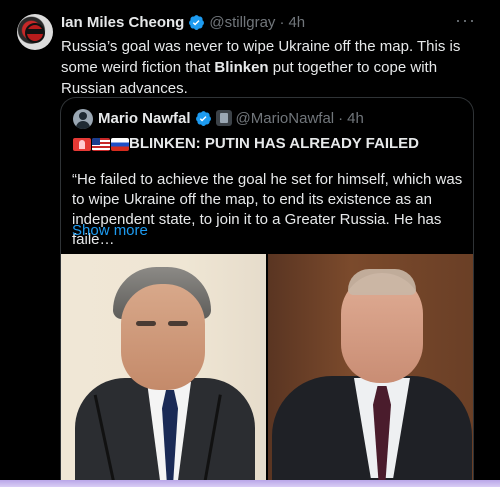 The image size is (500, 487). I want to click on tweet-header: Ian Miles Cheong @stillgray · 4h, so click(183, 22).